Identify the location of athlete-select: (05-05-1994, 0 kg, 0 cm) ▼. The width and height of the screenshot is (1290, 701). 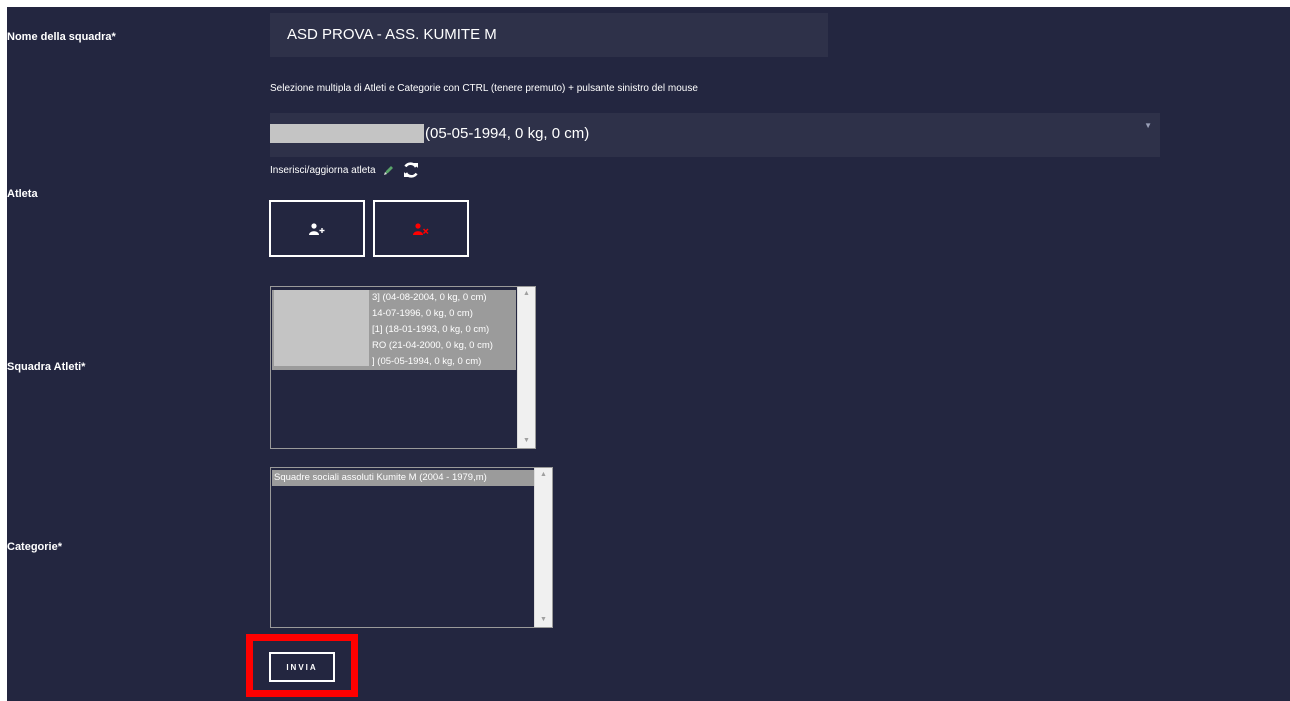
(715, 135).